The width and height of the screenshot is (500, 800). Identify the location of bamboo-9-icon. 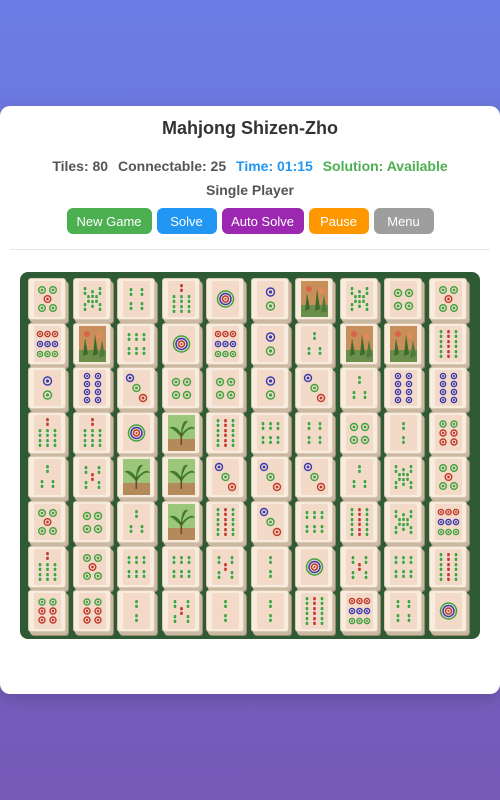
(225, 522).